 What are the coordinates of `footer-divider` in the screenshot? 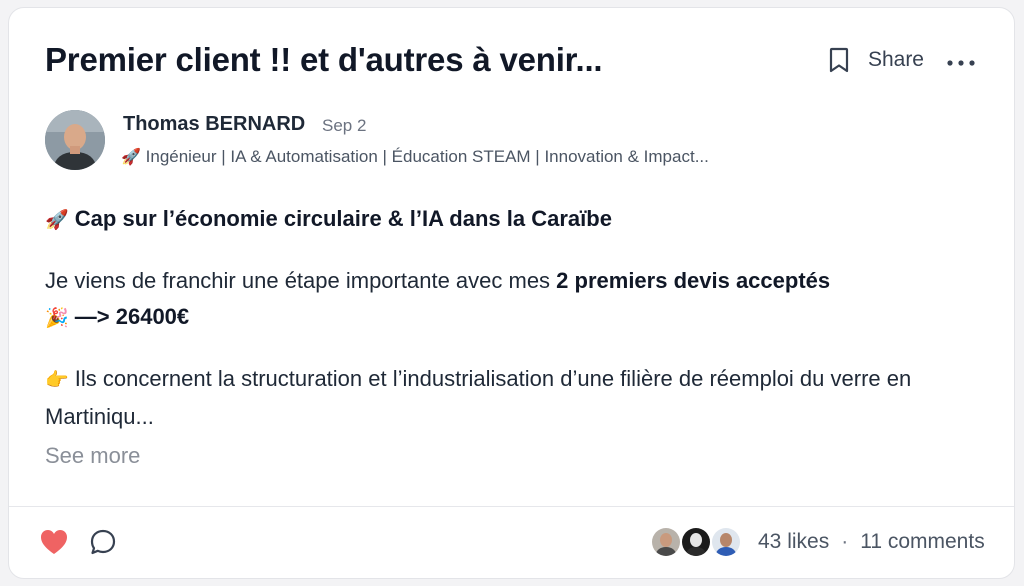 It's located at (511, 506).